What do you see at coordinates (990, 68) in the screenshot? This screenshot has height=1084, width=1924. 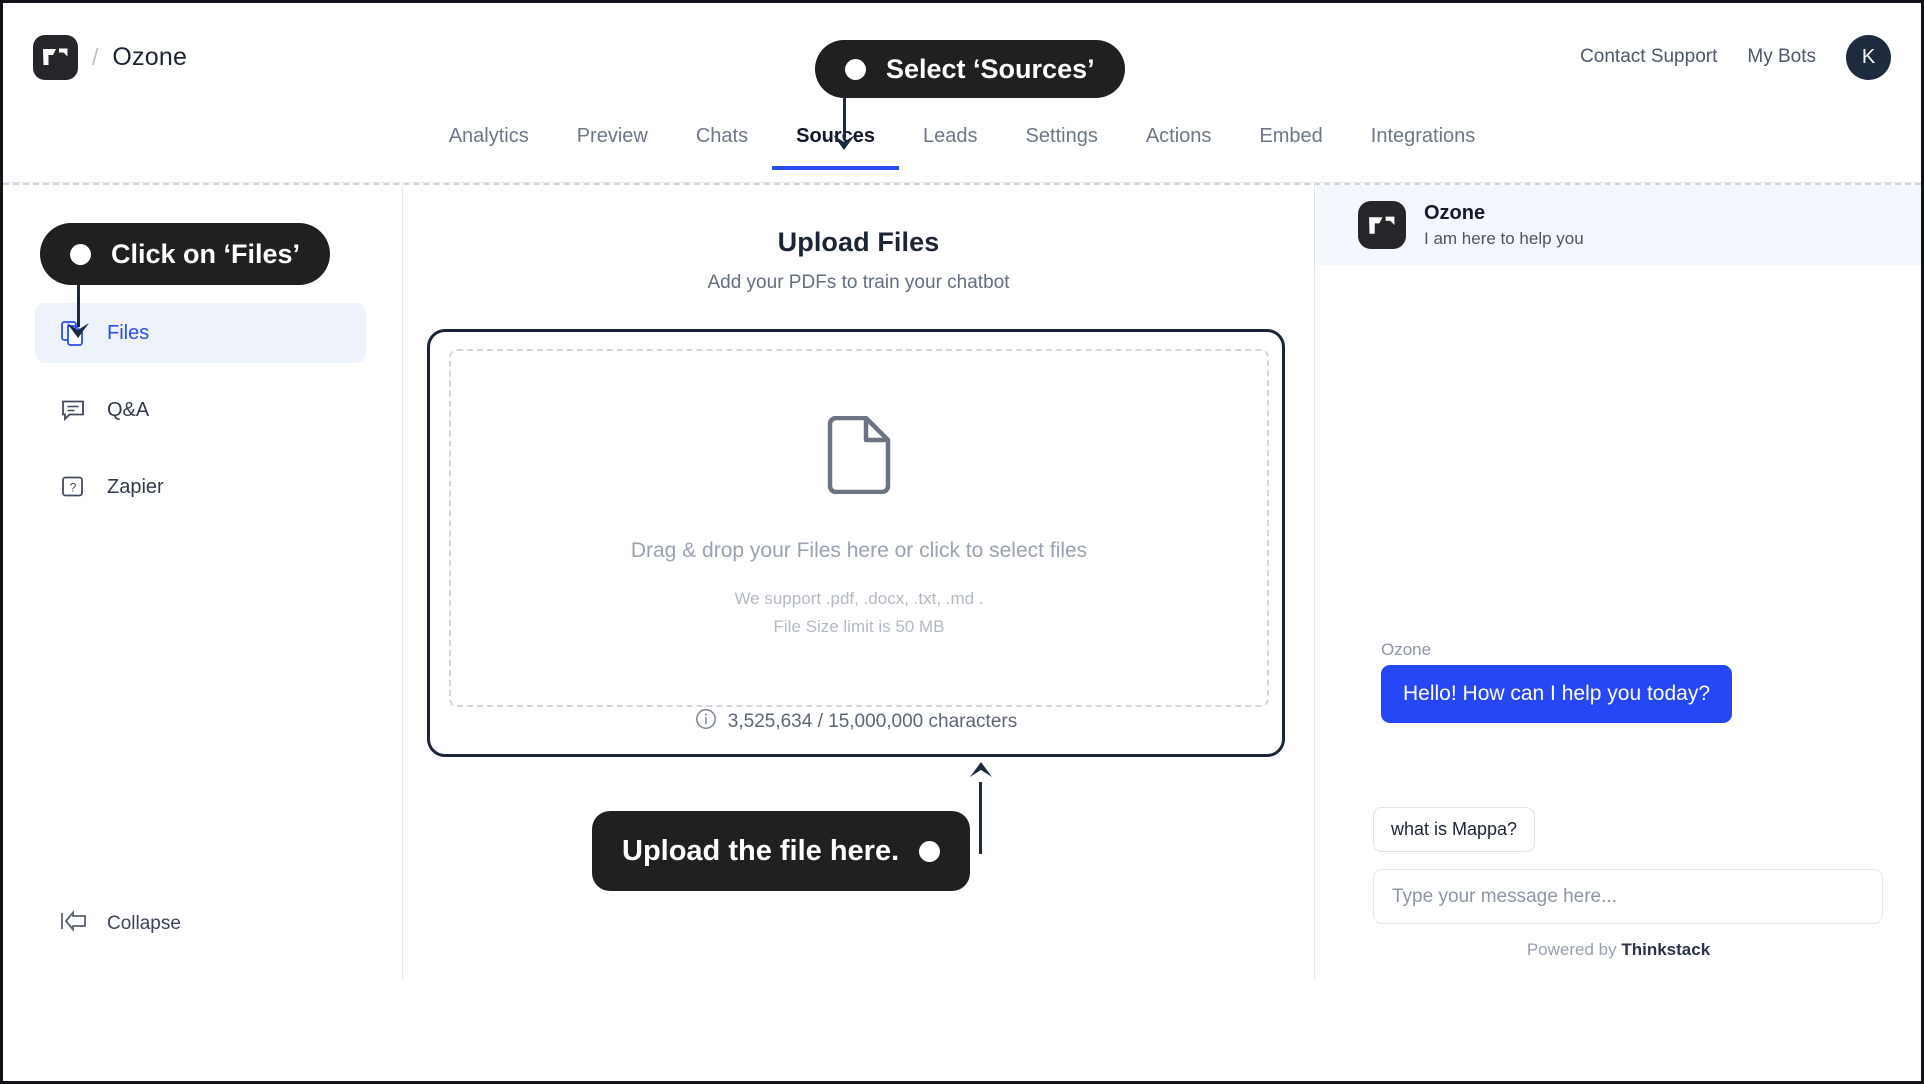 I see `callout-select-sources-text: Select ‘Sources’` at bounding box center [990, 68].